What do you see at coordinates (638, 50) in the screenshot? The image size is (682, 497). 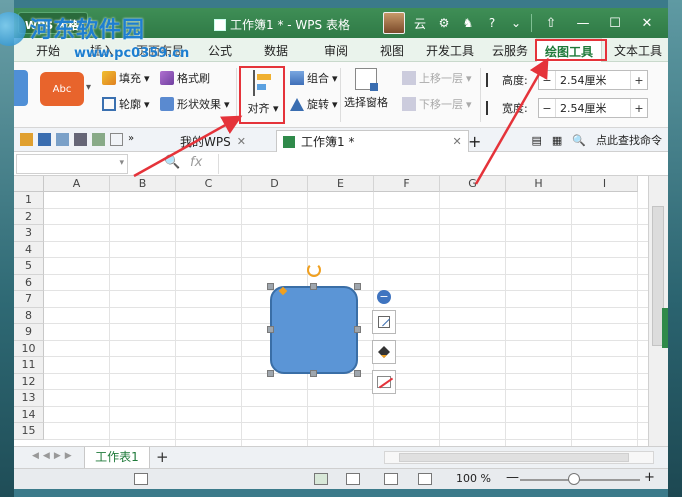 I see `tab-text-tools: 文本工具` at bounding box center [638, 50].